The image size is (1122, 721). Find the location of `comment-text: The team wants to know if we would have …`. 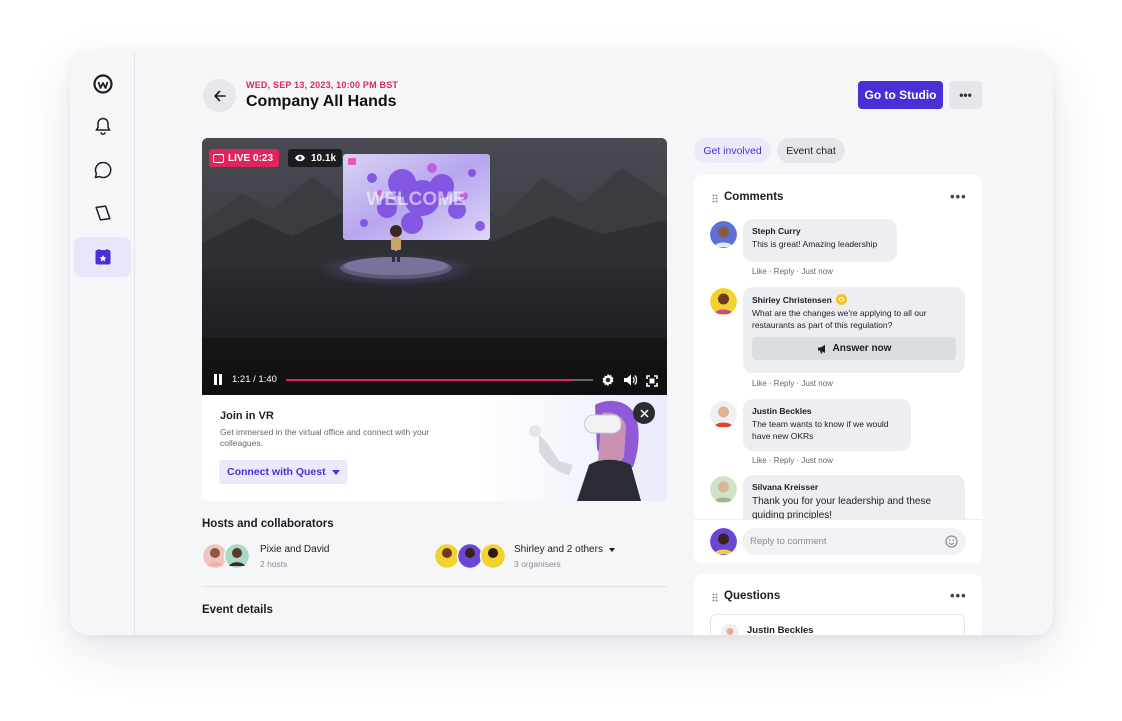

comment-text: The team wants to know if we would have … is located at coordinates (820, 430).